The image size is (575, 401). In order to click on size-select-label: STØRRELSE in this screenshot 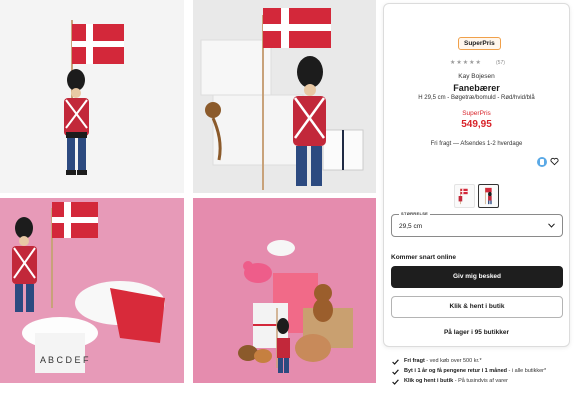, I will do `click(415, 213)`.